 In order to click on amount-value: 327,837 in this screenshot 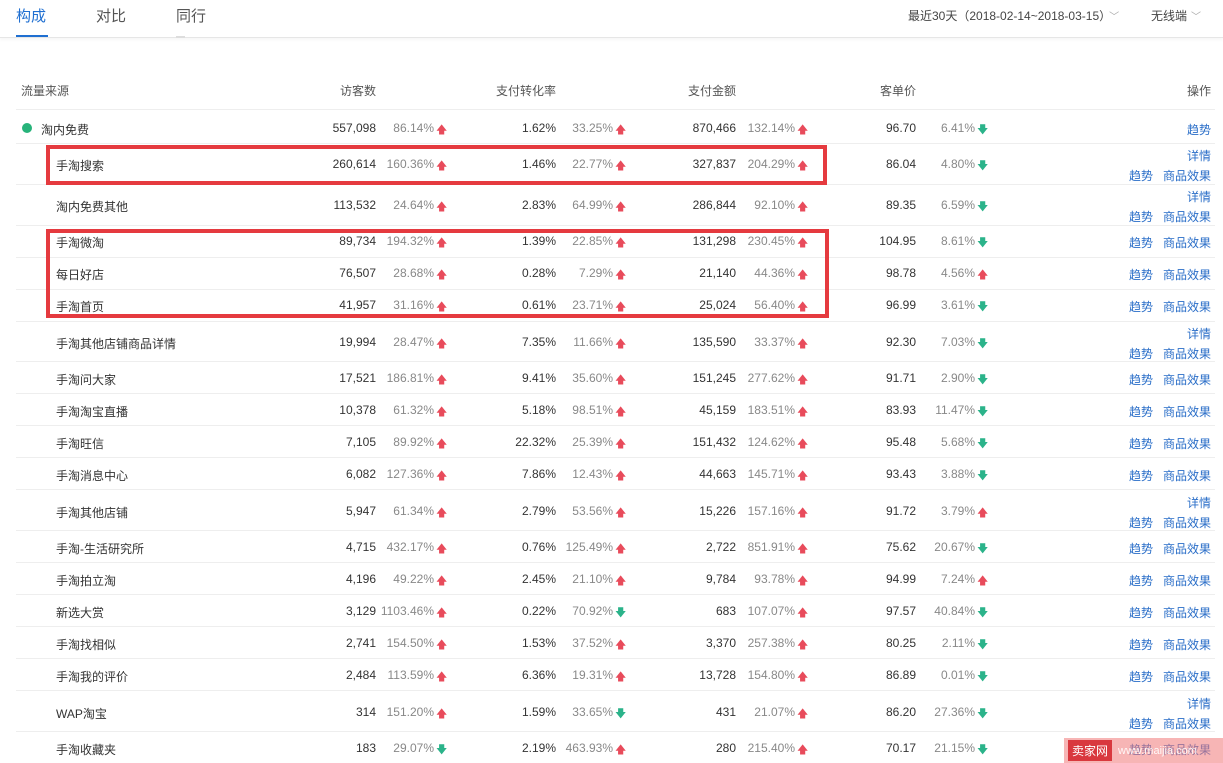, I will do `click(714, 164)`.